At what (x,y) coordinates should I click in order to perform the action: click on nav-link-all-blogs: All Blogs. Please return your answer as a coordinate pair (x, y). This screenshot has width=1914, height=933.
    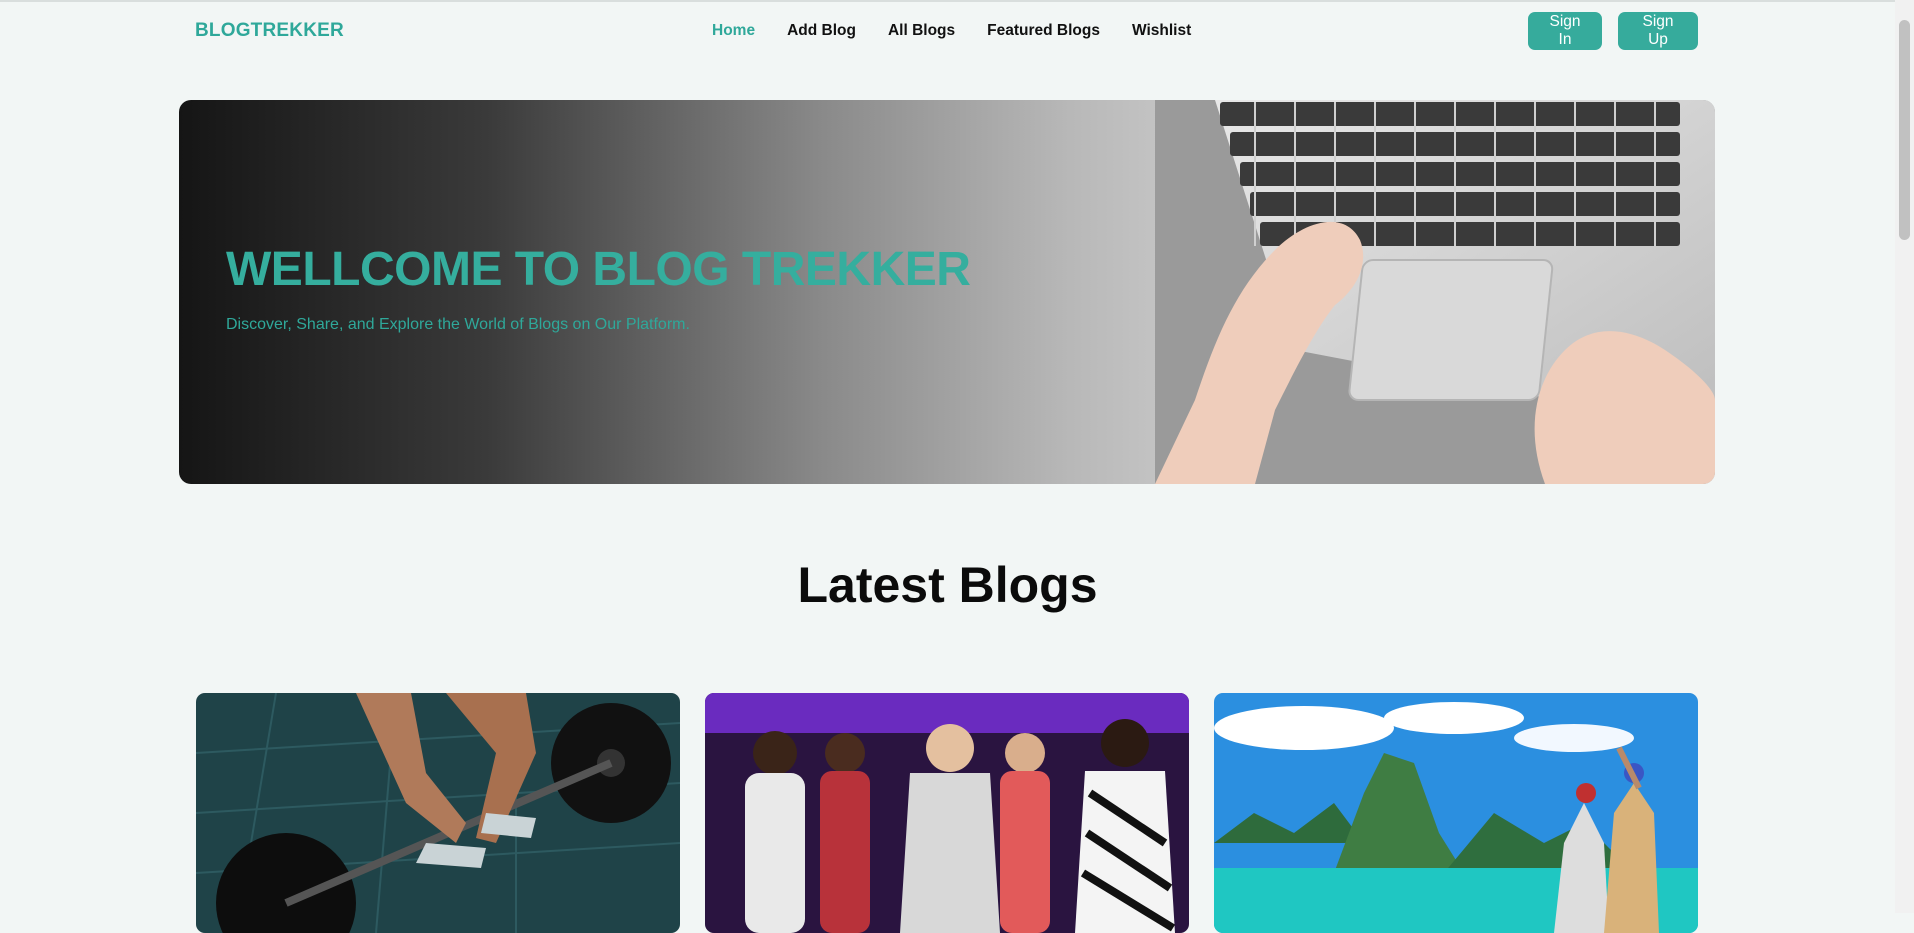
    Looking at the image, I should click on (921, 31).